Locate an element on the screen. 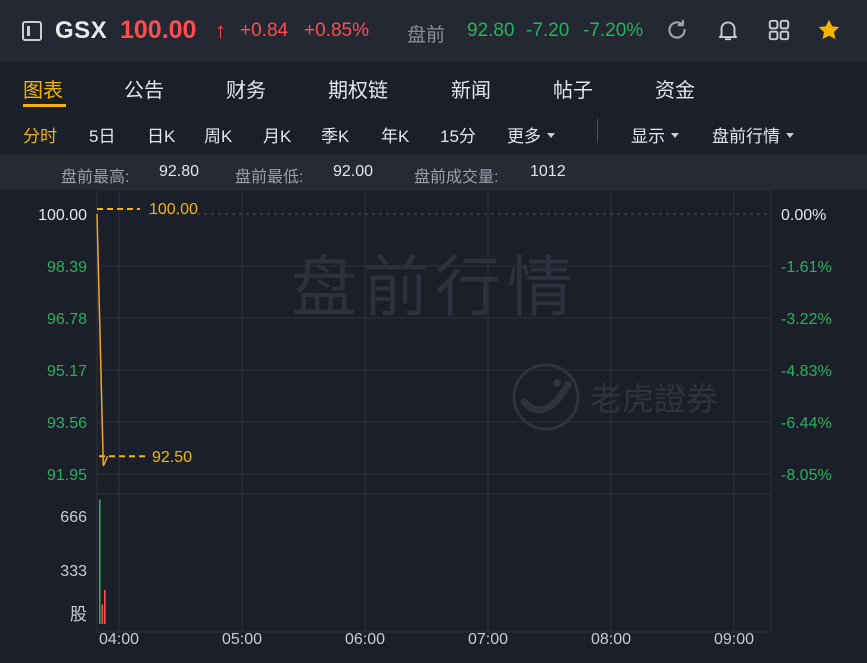 This screenshot has height=663, width=867. volume-tick-label: 666 is located at coordinates (73, 517).